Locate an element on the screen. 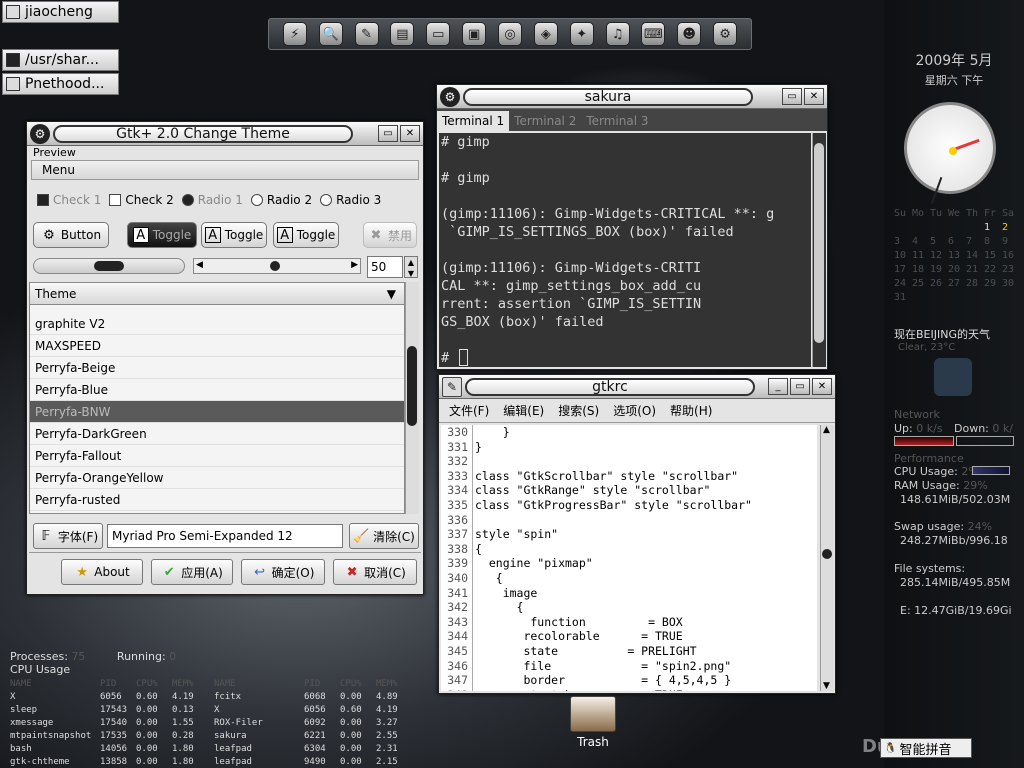 Image resolution: width=1024 pixels, height=768 pixels. cal-day: 7 is located at coordinates (975, 241).